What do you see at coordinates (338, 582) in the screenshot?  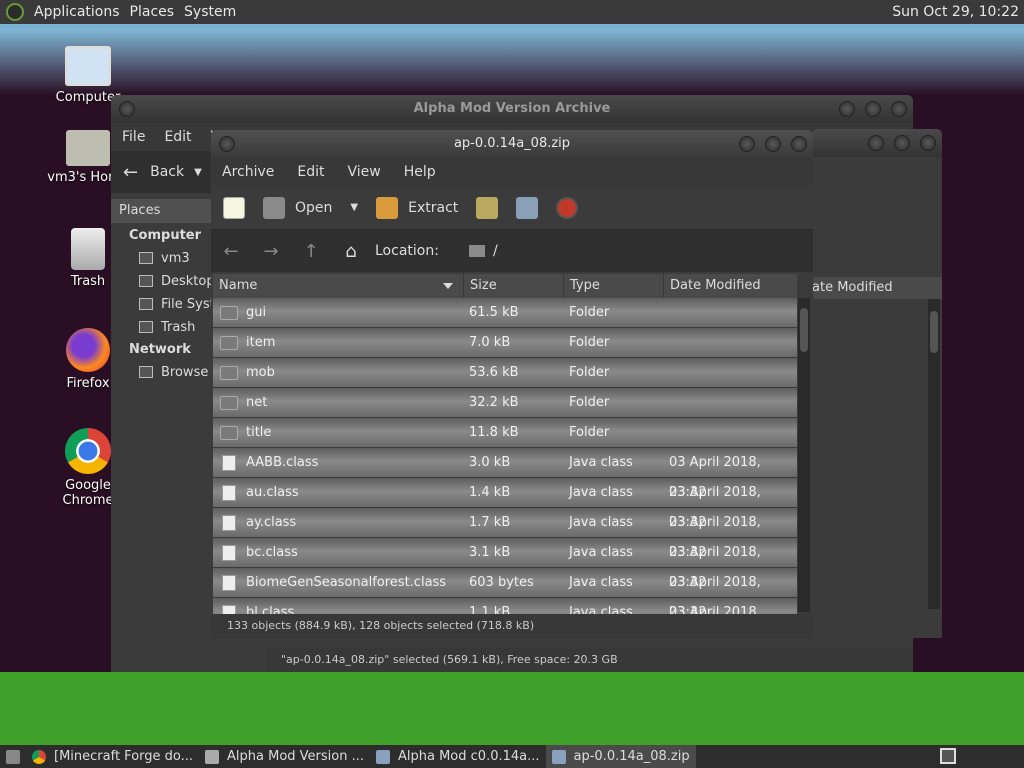 I see `cell-name: BiomeGenSeasonalforest.class` at bounding box center [338, 582].